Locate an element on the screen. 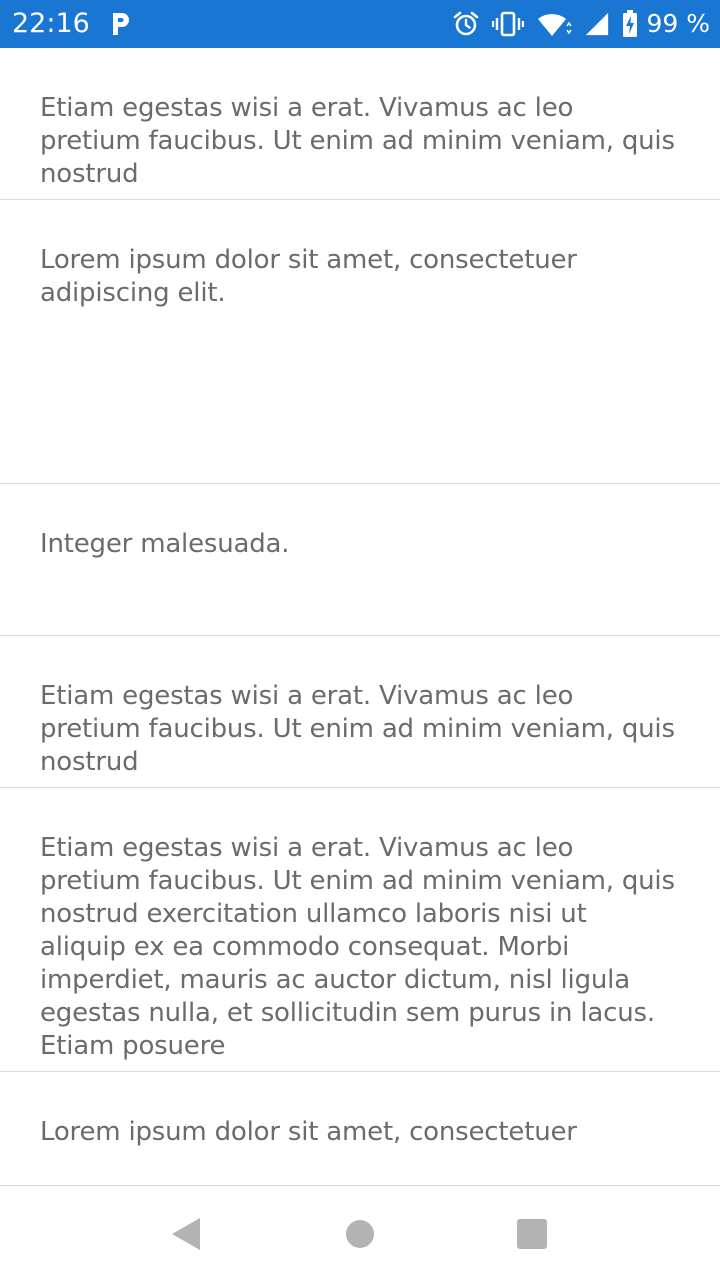 Image resolution: width=720 pixels, height=1280 pixels. list-item: Lorem ipsum dolor sit amet, consectetuer is located at coordinates (360, 1128).